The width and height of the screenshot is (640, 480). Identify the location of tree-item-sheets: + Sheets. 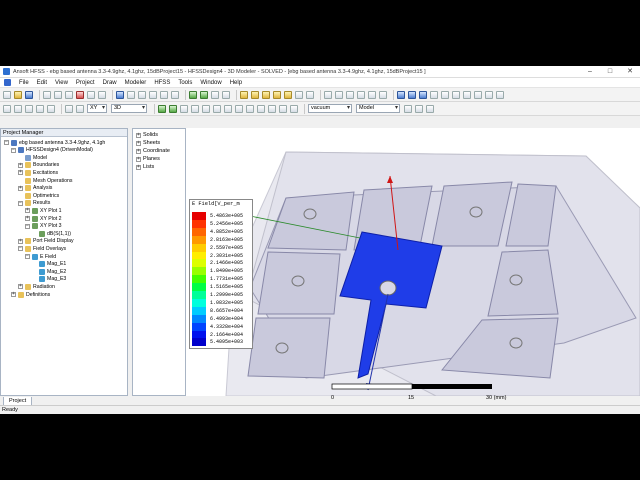
(148, 143).